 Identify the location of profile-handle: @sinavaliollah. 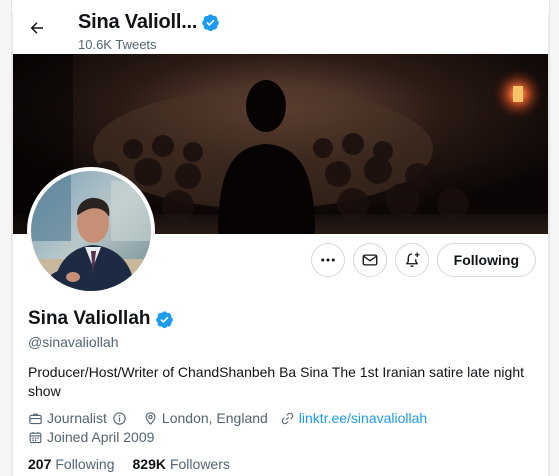
(73, 342).